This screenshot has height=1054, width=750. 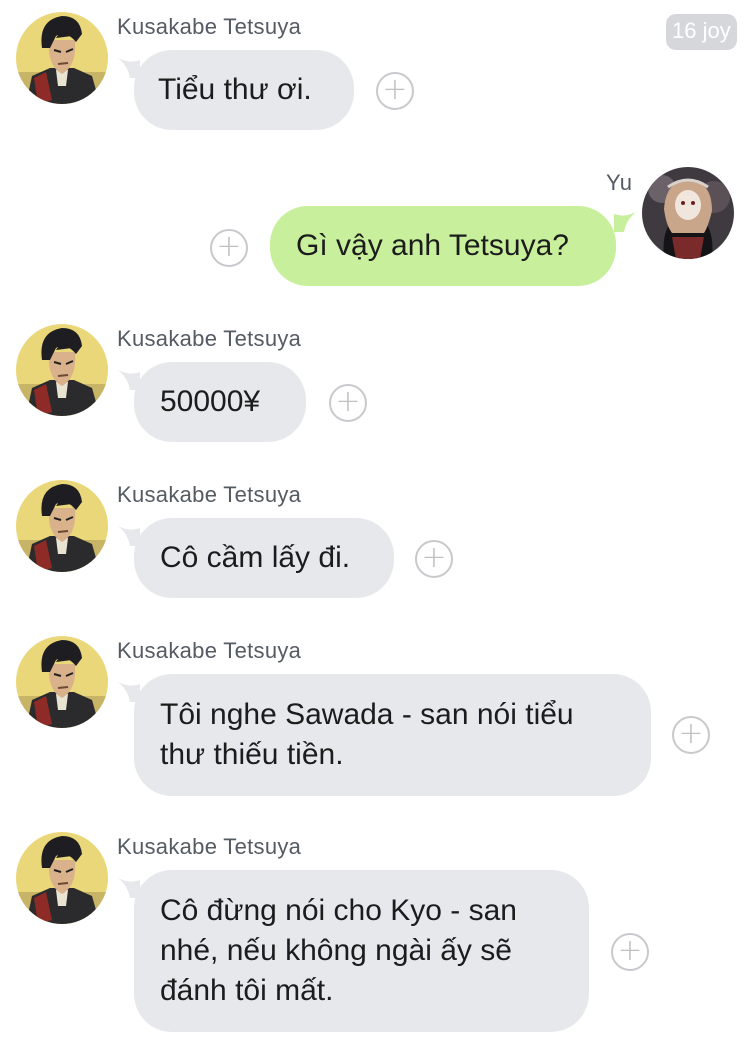 I want to click on message-bubble: Gì vậy anh Tetsuya?, so click(x=443, y=246).